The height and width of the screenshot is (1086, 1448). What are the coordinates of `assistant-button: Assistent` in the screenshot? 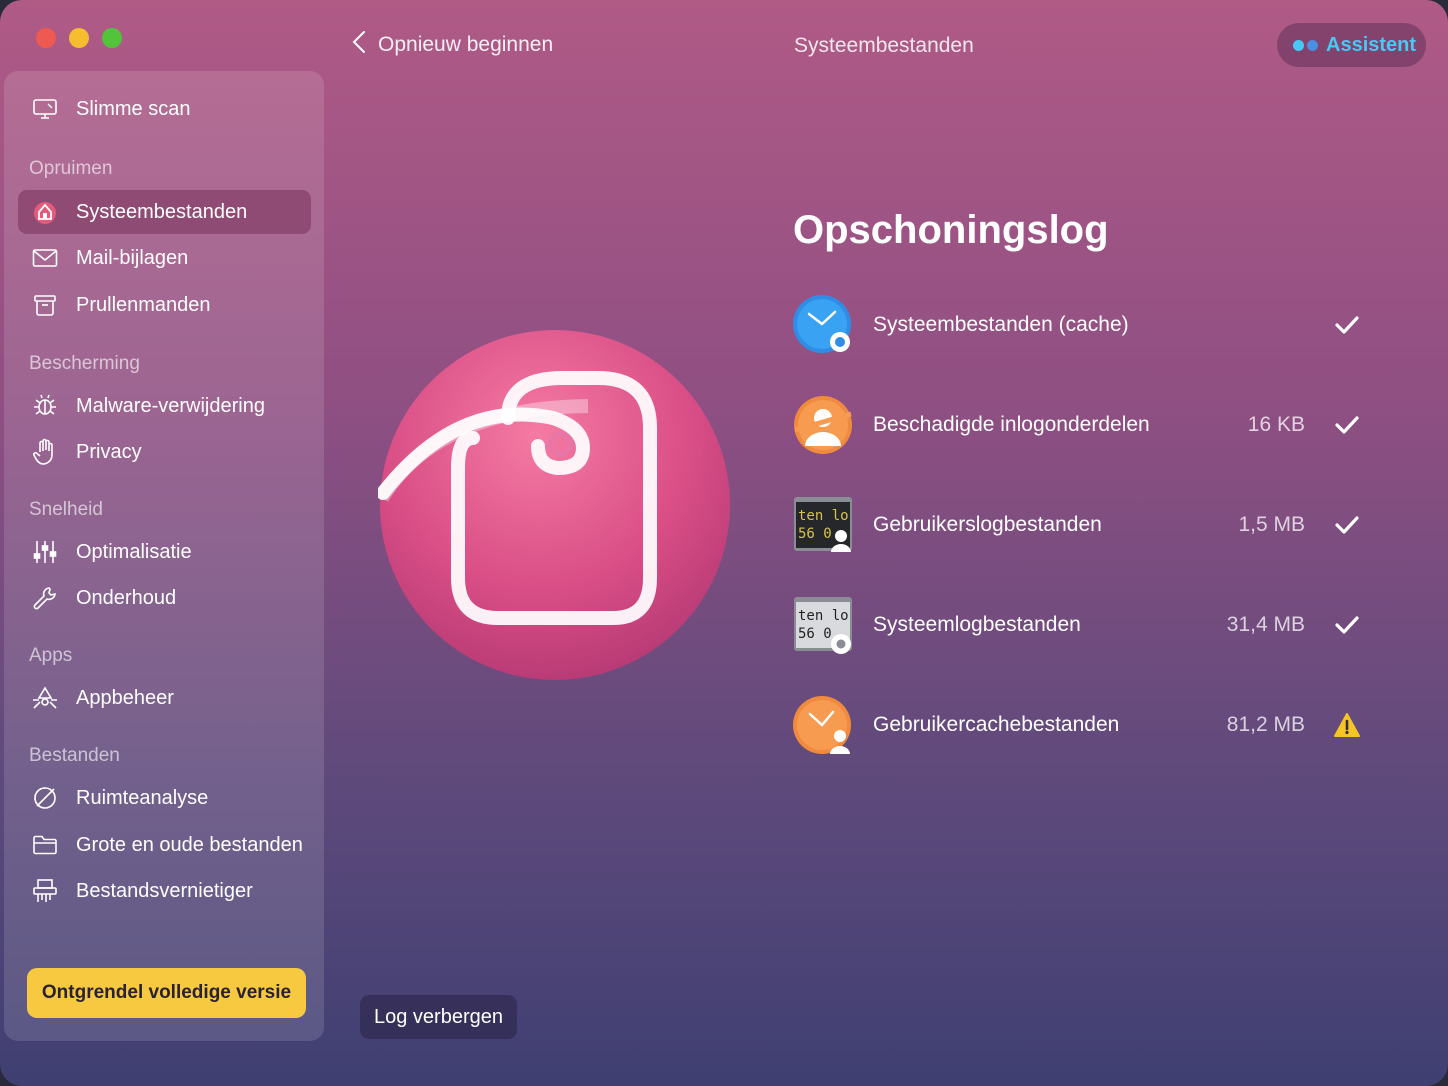 It's located at (1351, 45).